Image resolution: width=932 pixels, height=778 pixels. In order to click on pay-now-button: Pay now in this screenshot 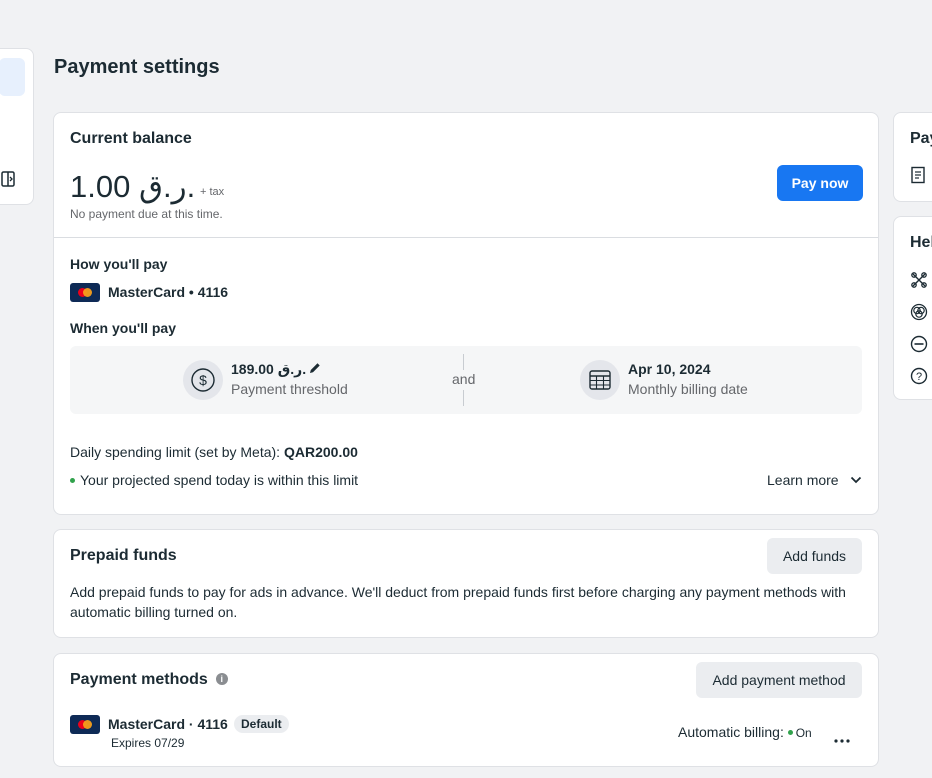, I will do `click(820, 183)`.